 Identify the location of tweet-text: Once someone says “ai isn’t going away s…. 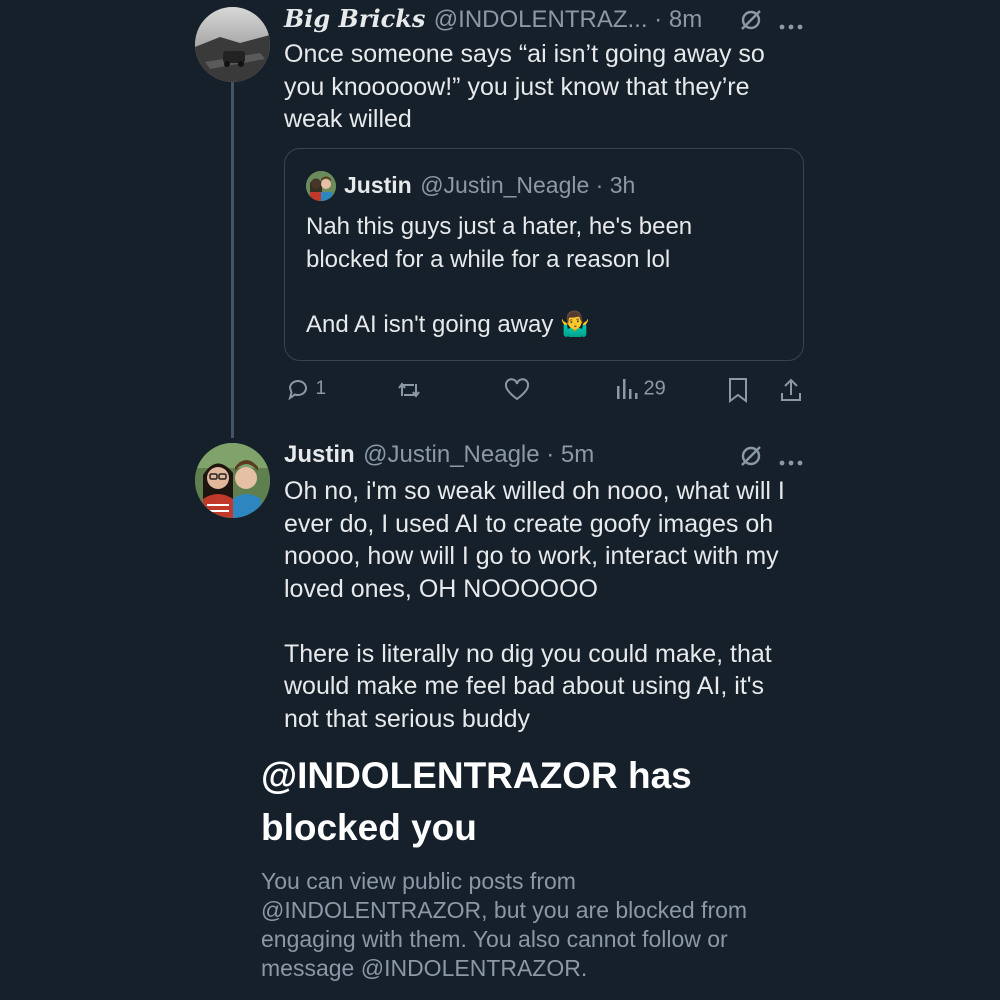
(524, 86).